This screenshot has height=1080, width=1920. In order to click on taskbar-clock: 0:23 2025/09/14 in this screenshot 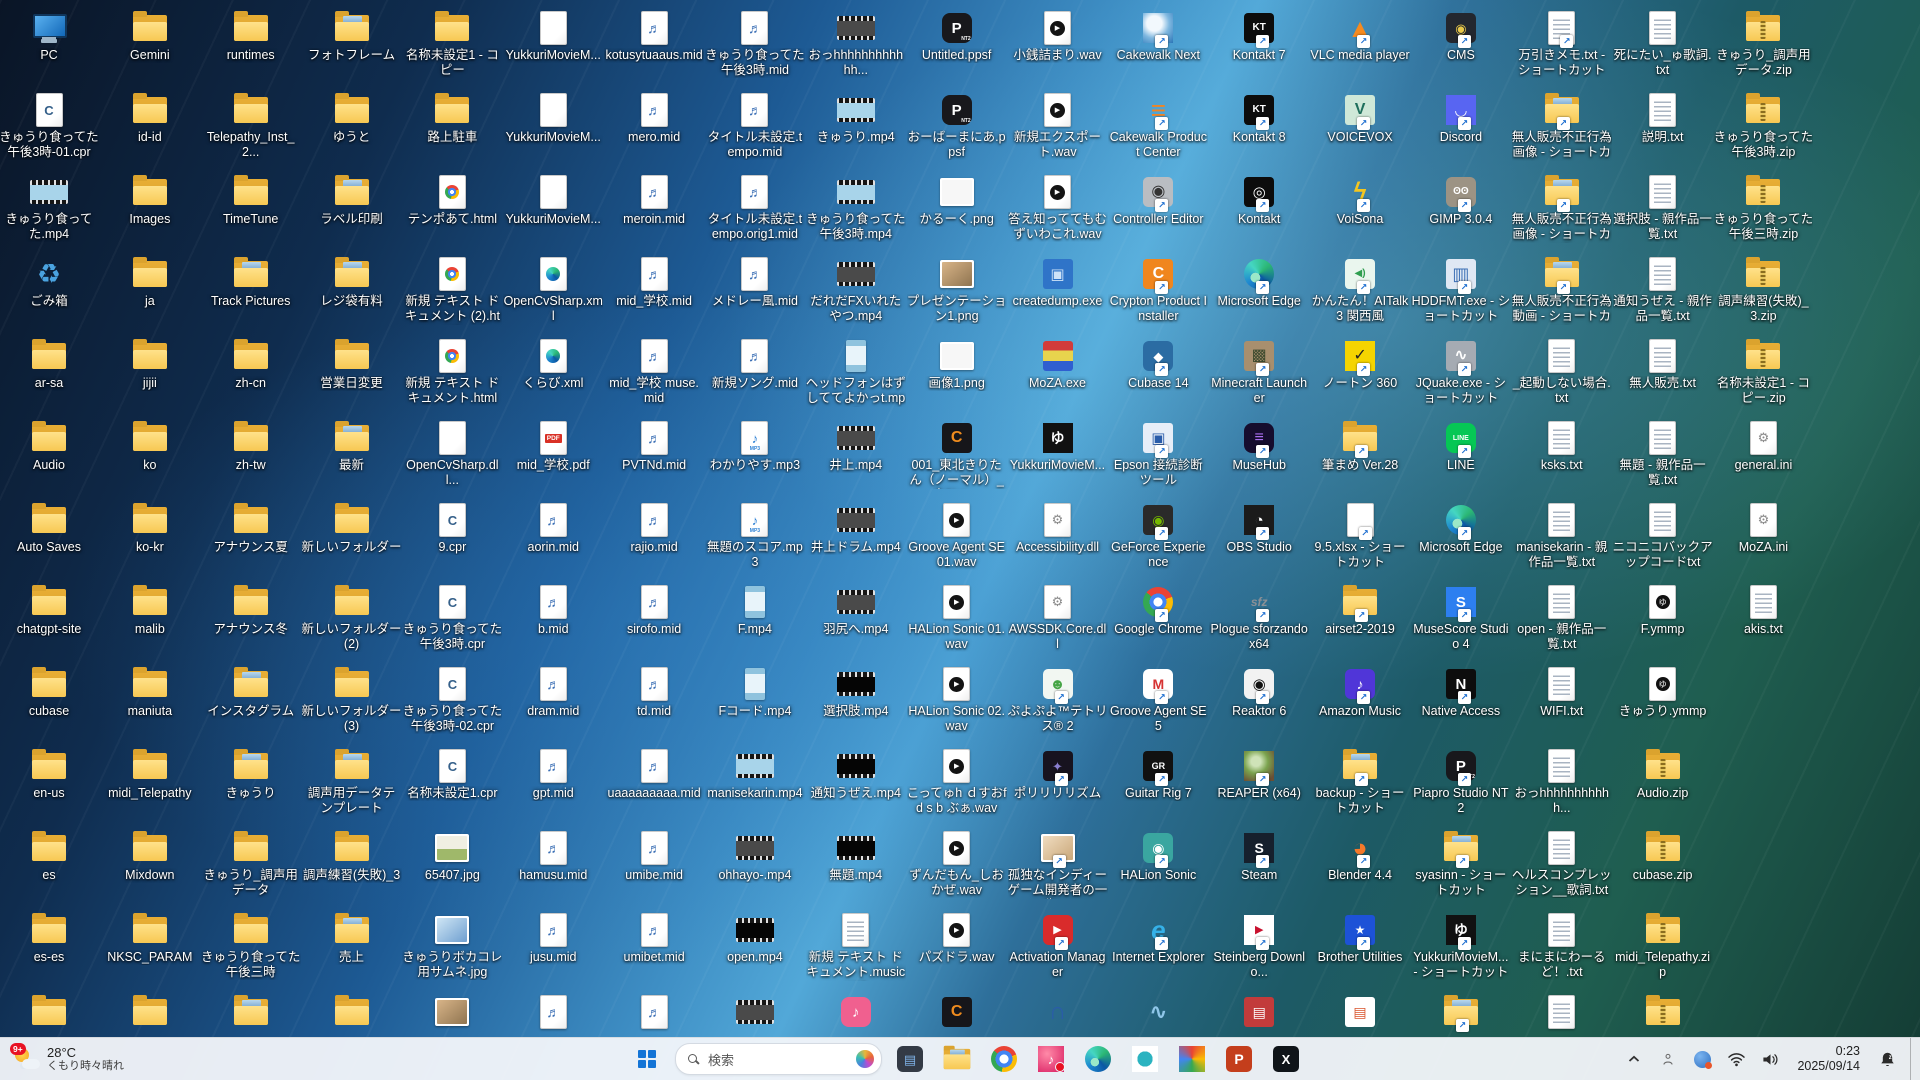, I will do `click(1828, 1059)`.